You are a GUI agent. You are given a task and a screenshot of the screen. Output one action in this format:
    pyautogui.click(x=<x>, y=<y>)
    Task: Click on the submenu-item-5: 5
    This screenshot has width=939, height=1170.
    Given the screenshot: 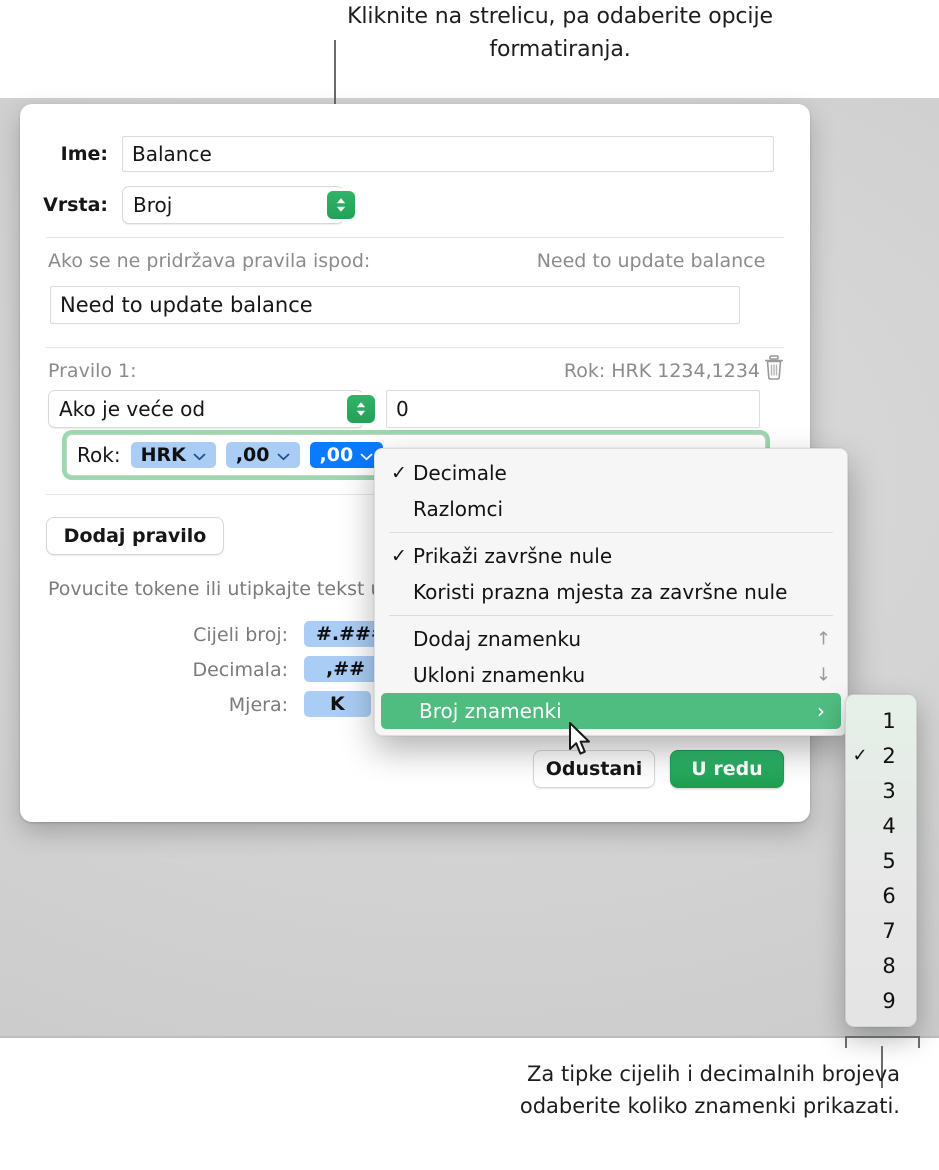 What is the action you would take?
    pyautogui.click(x=881, y=860)
    